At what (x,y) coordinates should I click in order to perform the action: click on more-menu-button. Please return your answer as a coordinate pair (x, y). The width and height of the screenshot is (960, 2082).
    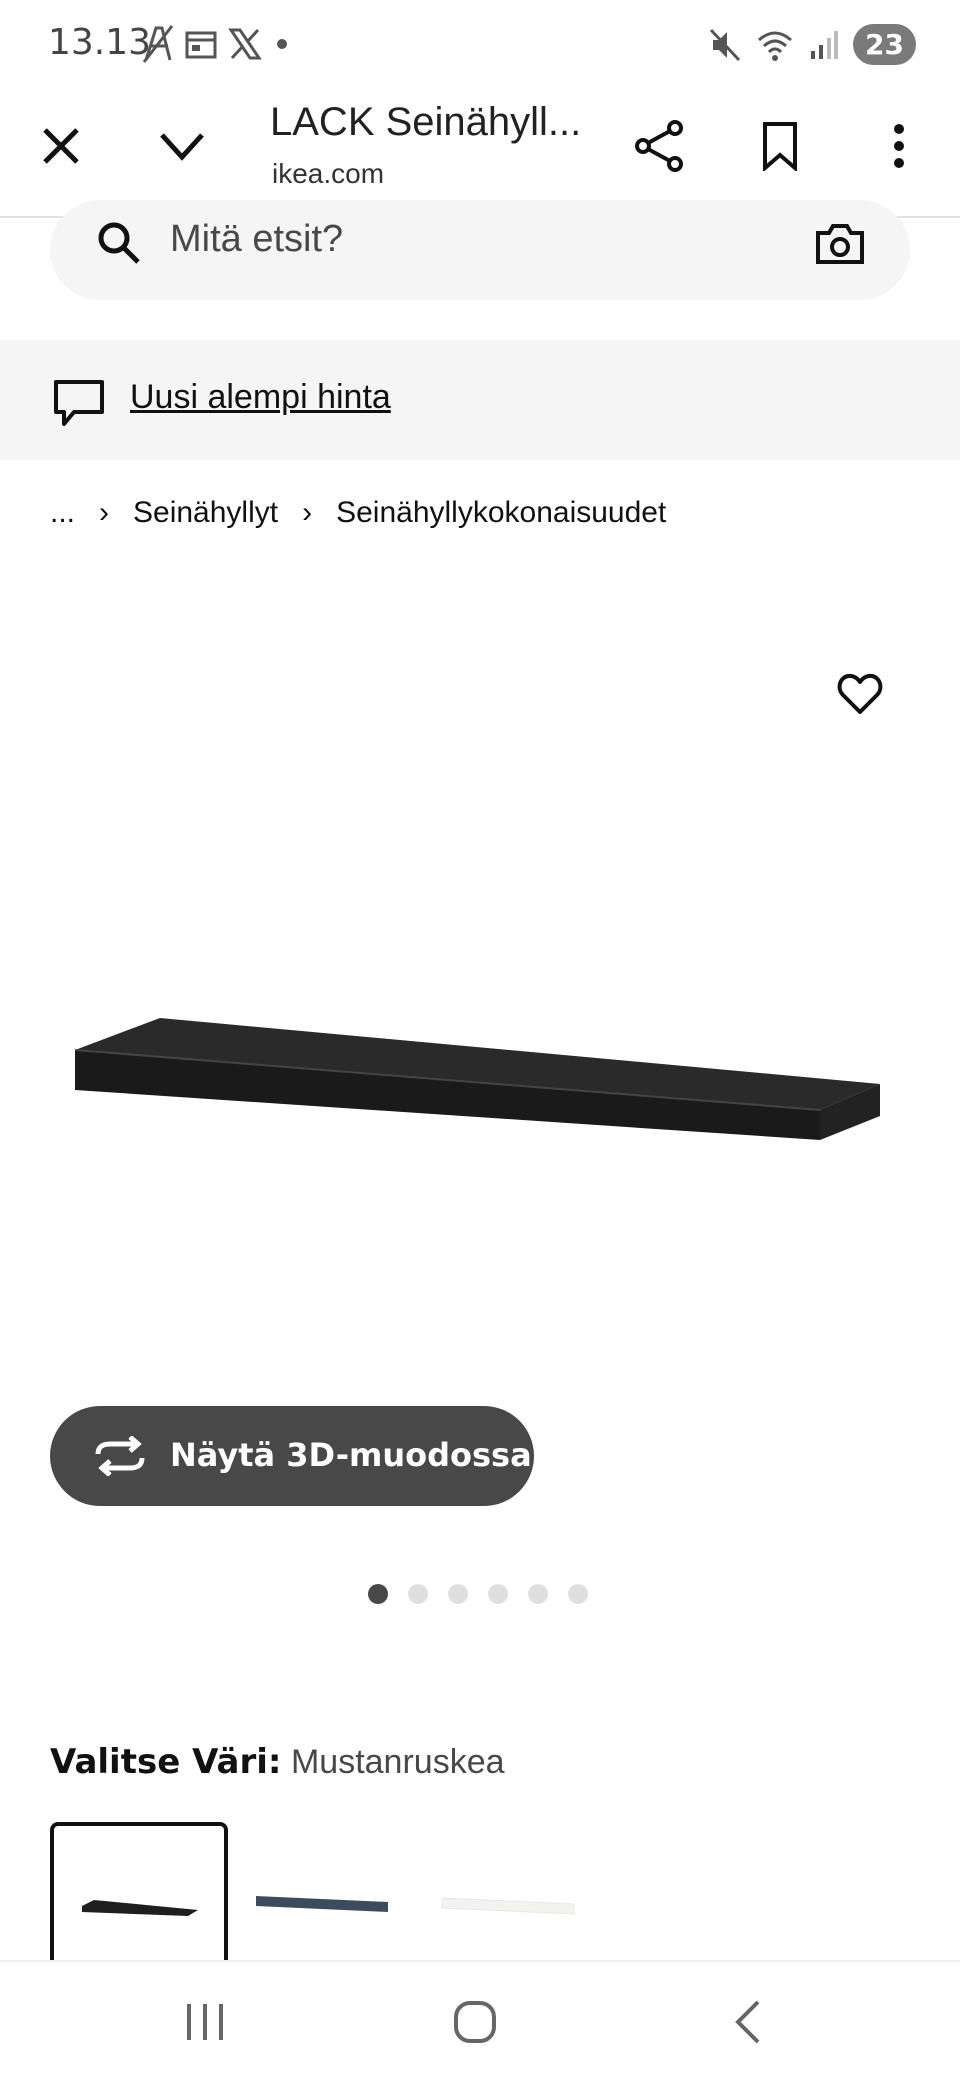
    Looking at the image, I should click on (899, 146).